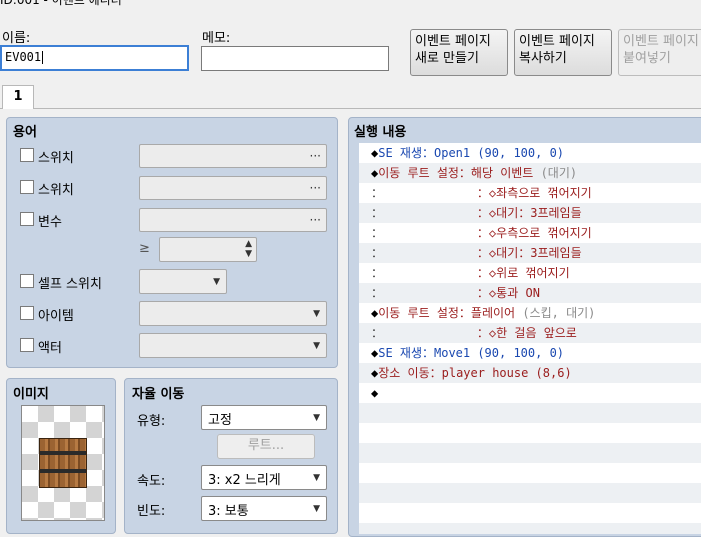  What do you see at coordinates (559, 313) in the screenshot?
I see `command-suffix: (스킵, 대기)` at bounding box center [559, 313].